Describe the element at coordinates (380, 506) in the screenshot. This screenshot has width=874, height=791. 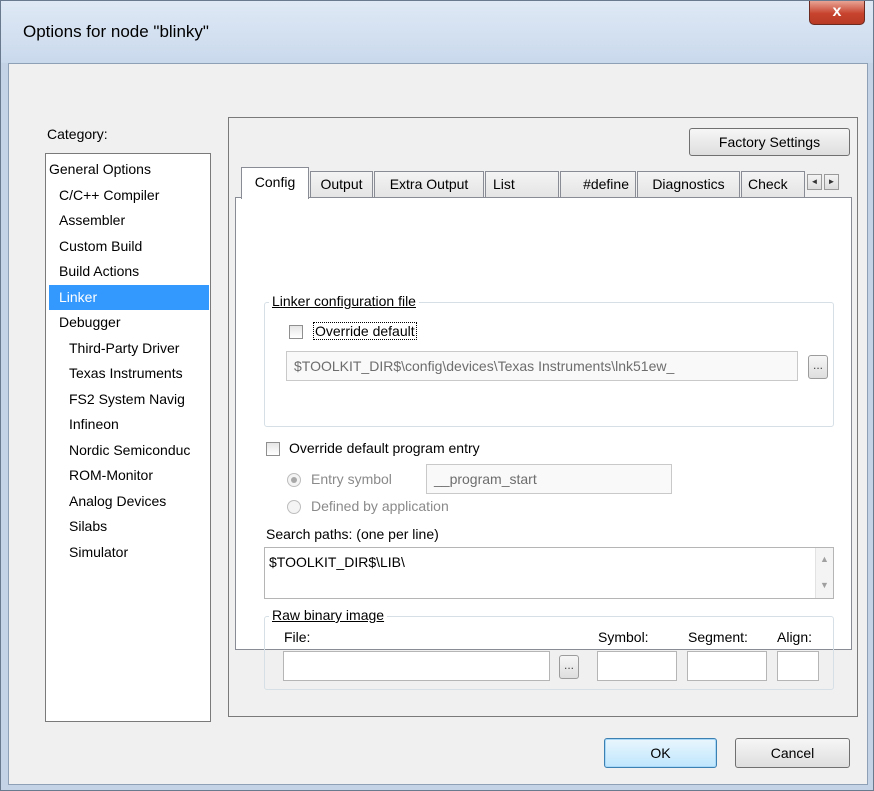
I see `defined-by-application-label: Defined by application` at that location.